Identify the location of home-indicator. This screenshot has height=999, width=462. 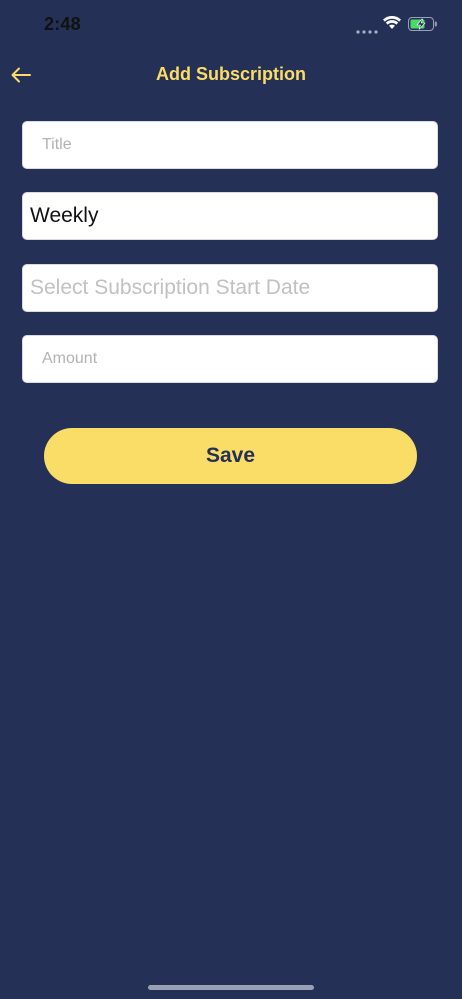
(231, 987).